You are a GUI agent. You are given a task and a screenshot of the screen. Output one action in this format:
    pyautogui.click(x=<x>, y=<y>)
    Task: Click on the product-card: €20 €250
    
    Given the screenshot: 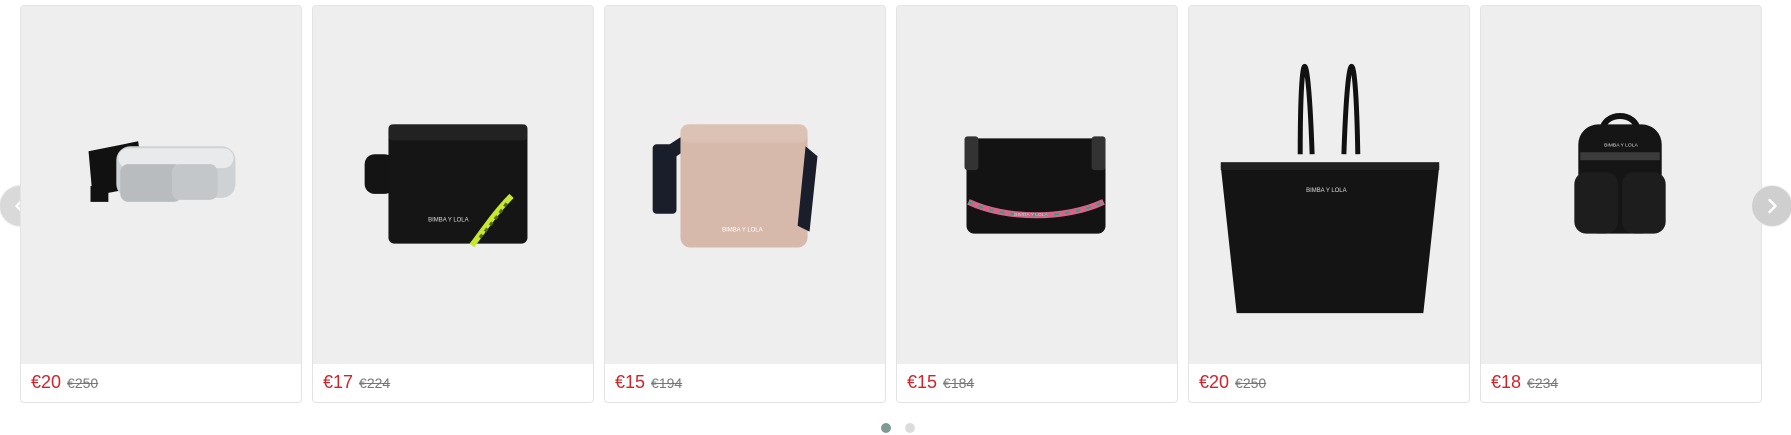 What is the action you would take?
    pyautogui.click(x=161, y=204)
    